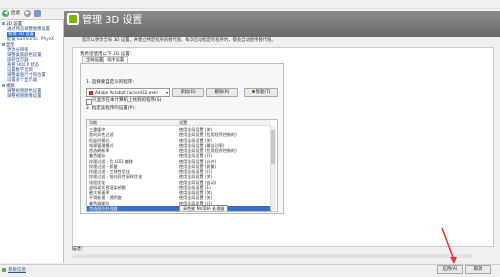  What do you see at coordinates (103, 166) in the screenshot?
I see `row-feature: 纹理过滤 - 质量` at bounding box center [103, 166].